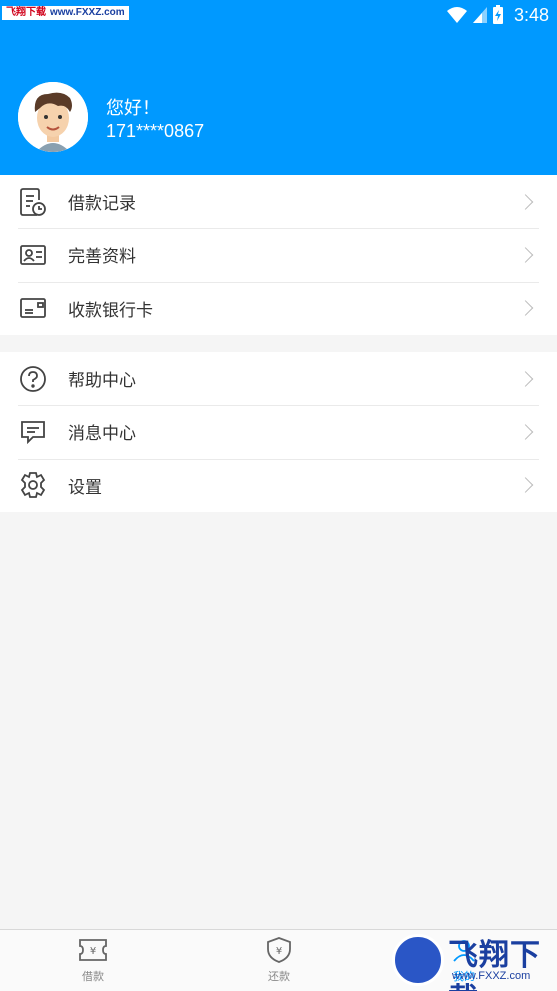 The image size is (557, 991). What do you see at coordinates (456, 15) in the screenshot?
I see `wifi-icon` at bounding box center [456, 15].